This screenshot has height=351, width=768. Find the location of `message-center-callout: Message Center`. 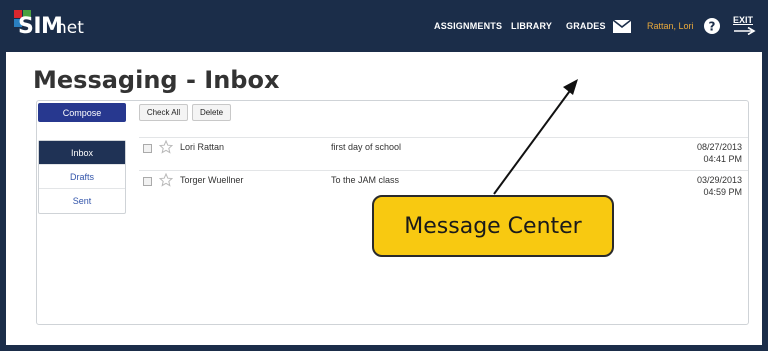

message-center-callout: Message Center is located at coordinates (493, 226).